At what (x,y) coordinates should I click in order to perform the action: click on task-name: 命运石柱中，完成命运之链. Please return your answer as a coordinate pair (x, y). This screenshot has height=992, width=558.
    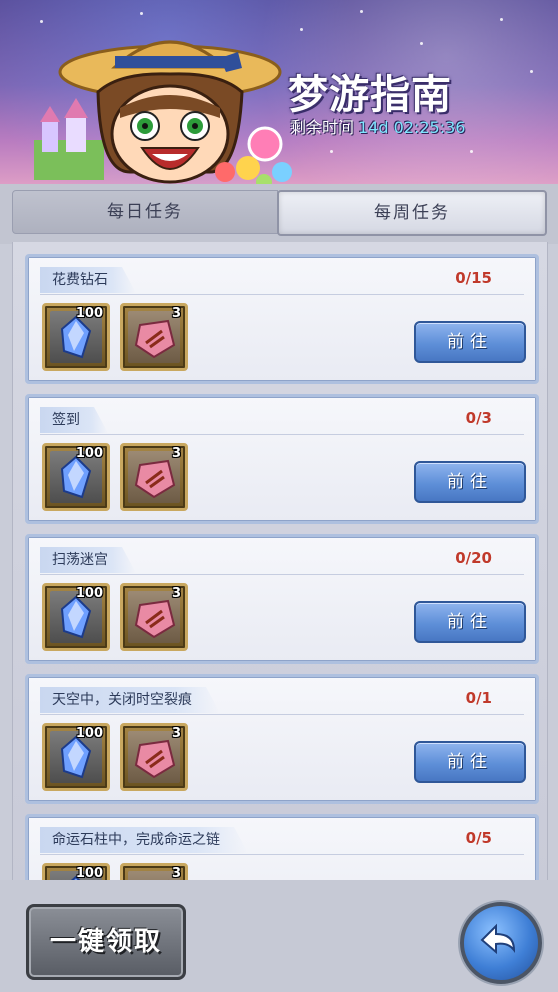
    Looking at the image, I should click on (144, 840).